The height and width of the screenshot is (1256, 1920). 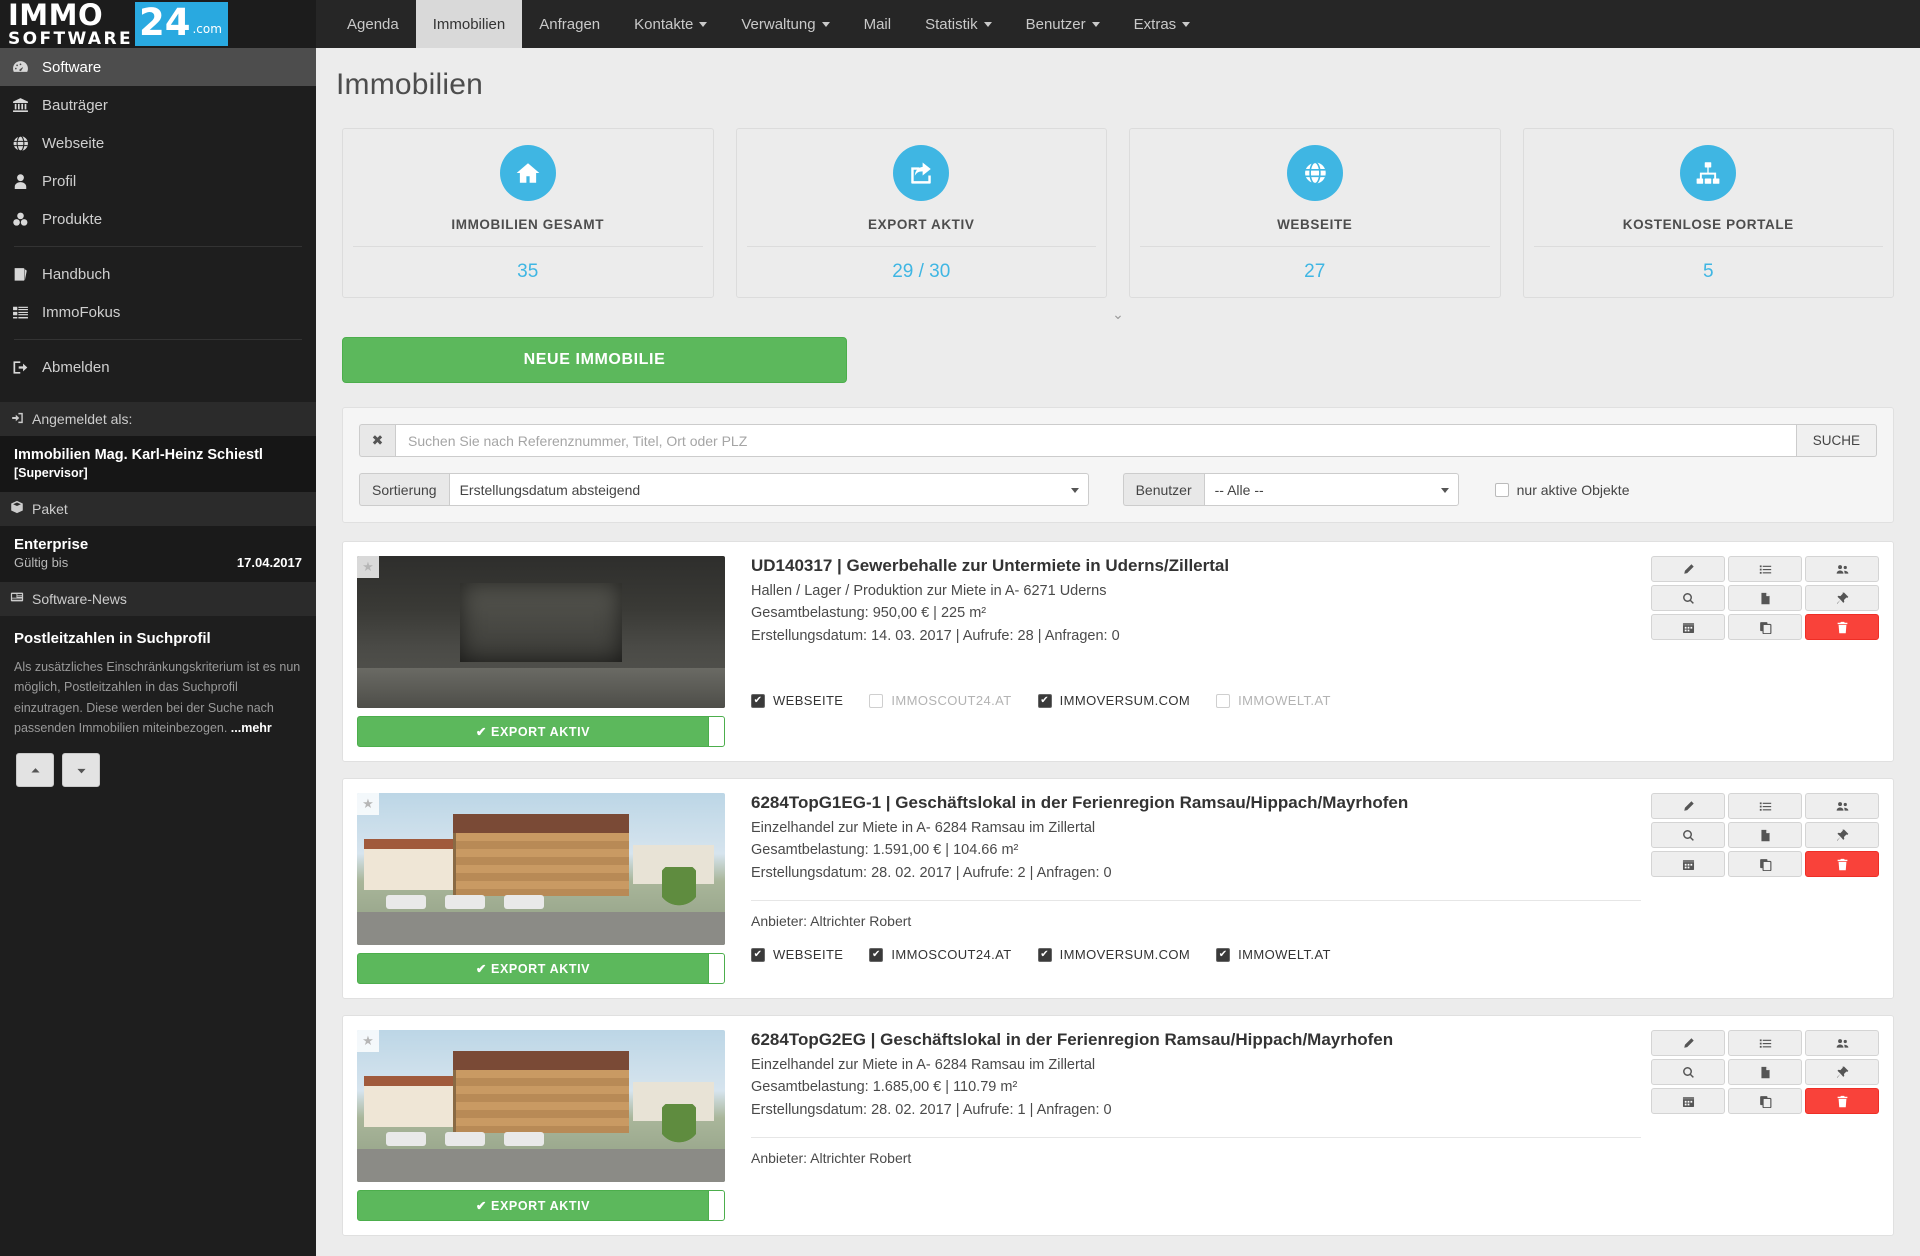 I want to click on sidebar-item-produkte: Produkte, so click(x=158, y=219).